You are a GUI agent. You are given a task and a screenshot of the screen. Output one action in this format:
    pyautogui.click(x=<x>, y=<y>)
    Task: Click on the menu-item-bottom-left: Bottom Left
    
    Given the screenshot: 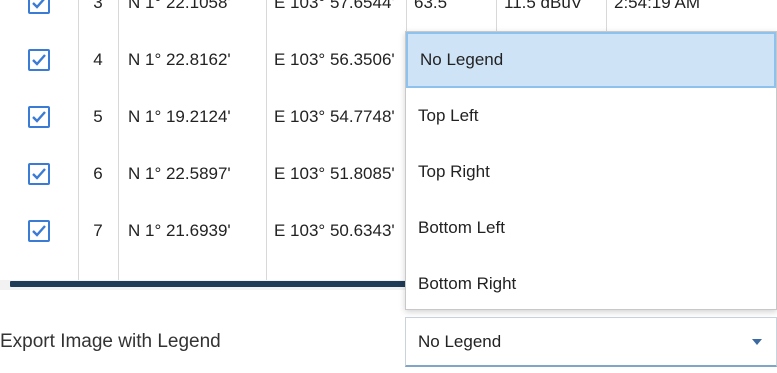 What is the action you would take?
    pyautogui.click(x=591, y=228)
    